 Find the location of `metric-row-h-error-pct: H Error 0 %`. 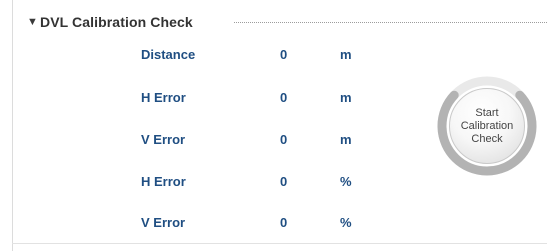

metric-row-h-error-pct: H Error 0 % is located at coordinates (210, 182).